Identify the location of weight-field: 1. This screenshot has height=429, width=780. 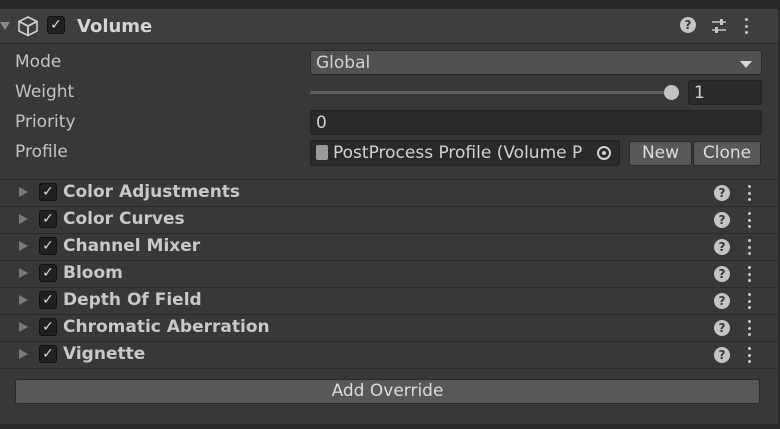
(725, 92).